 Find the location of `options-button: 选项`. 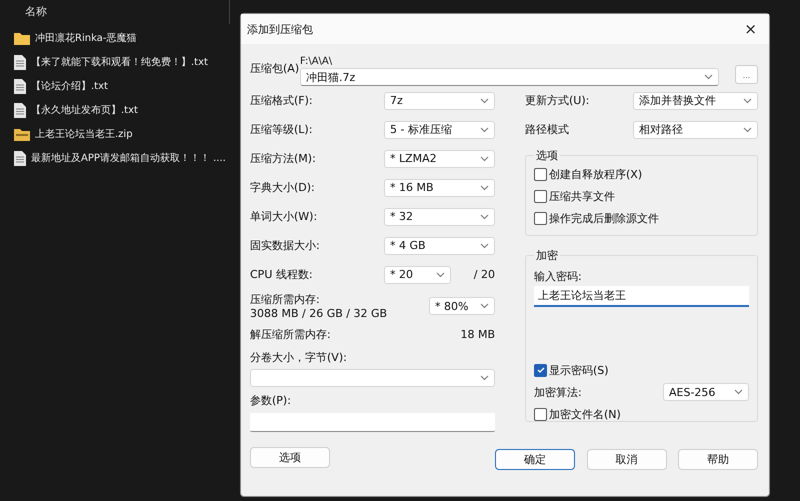

options-button: 选项 is located at coordinates (290, 457).